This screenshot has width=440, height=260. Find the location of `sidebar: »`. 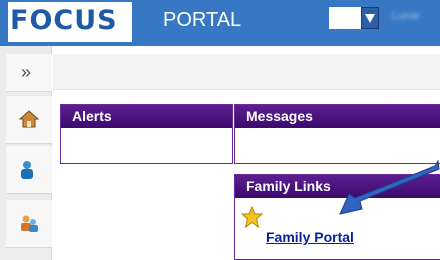

sidebar: » is located at coordinates (26, 153).